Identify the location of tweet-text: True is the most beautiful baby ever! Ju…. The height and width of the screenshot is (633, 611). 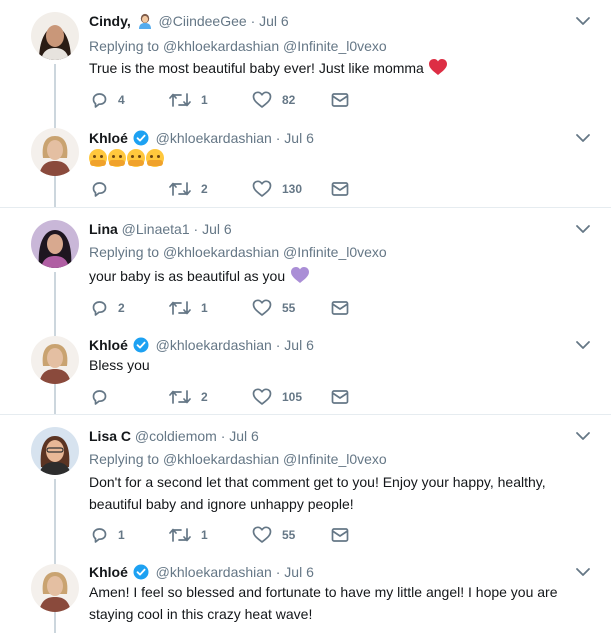
(330, 69).